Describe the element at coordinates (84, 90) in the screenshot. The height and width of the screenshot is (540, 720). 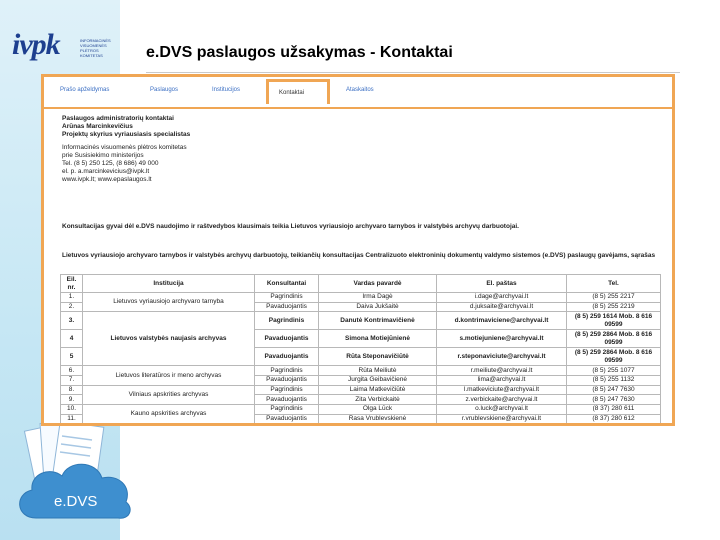
I see `tab-prasymai: Prašo apželdymas` at that location.